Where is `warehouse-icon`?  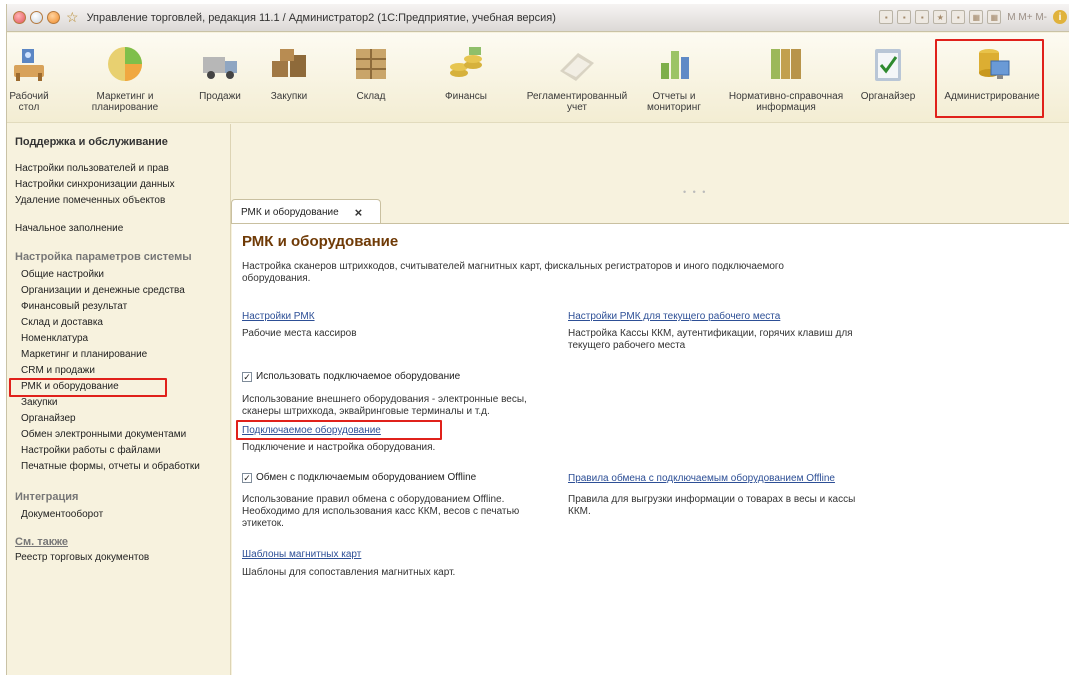 warehouse-icon is located at coordinates (371, 64).